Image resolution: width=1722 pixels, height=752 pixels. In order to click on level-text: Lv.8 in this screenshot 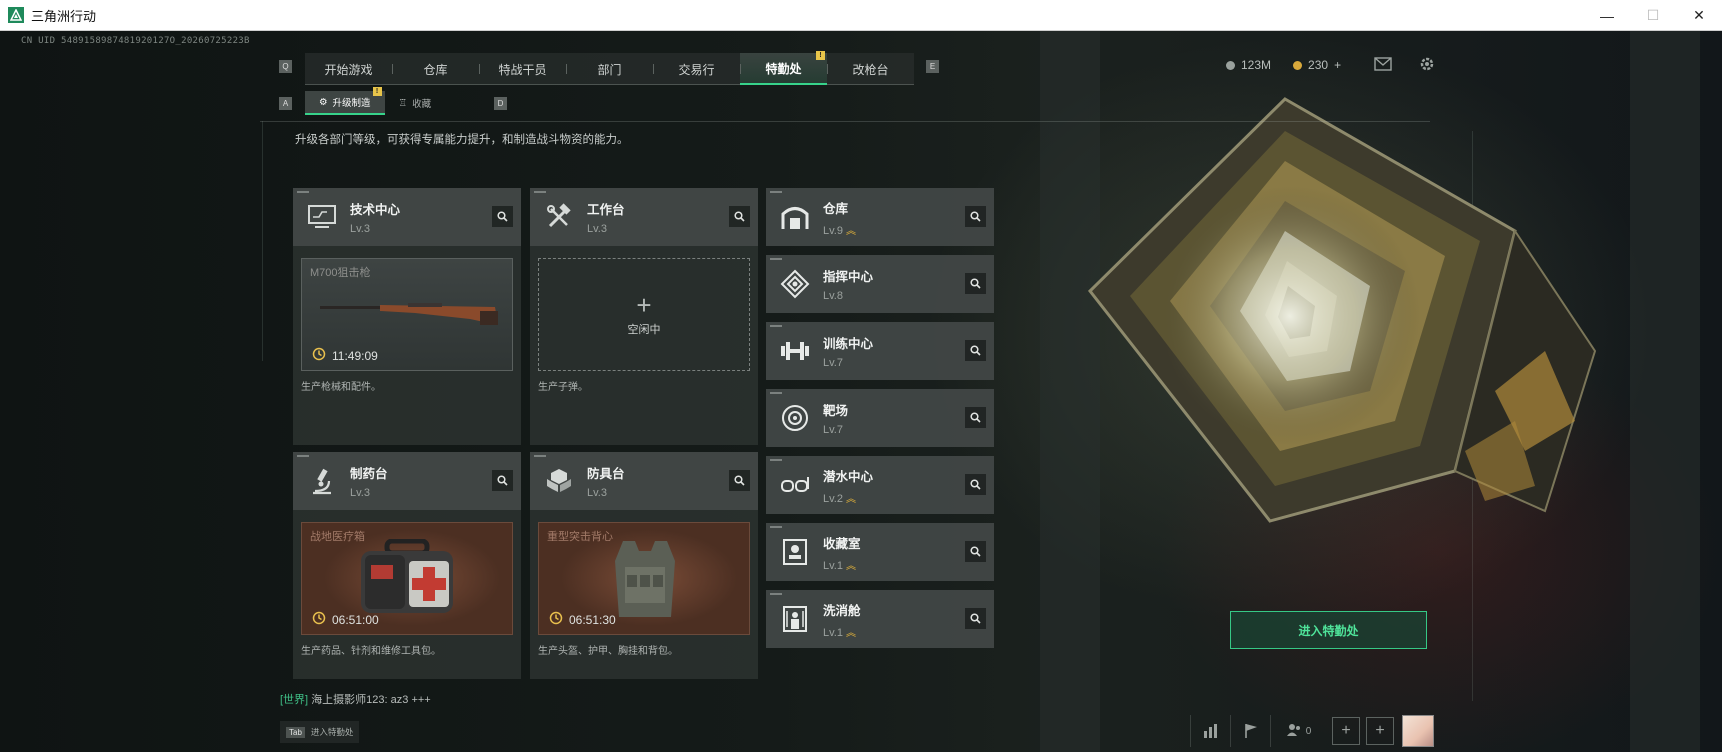, I will do `click(833, 296)`.